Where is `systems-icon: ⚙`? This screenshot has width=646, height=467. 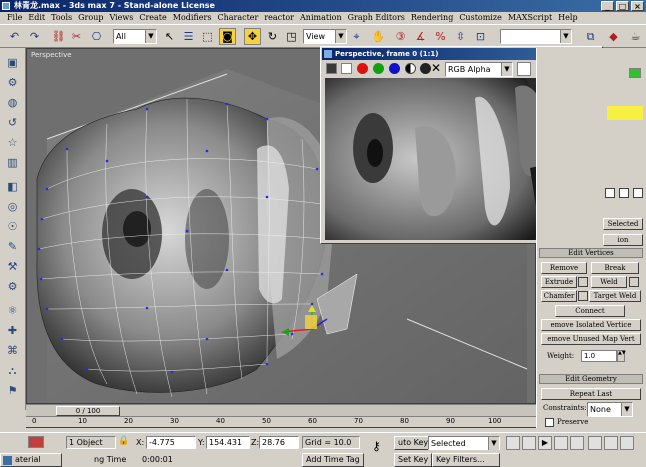
systems-icon: ⚙ is located at coordinates (12, 286).